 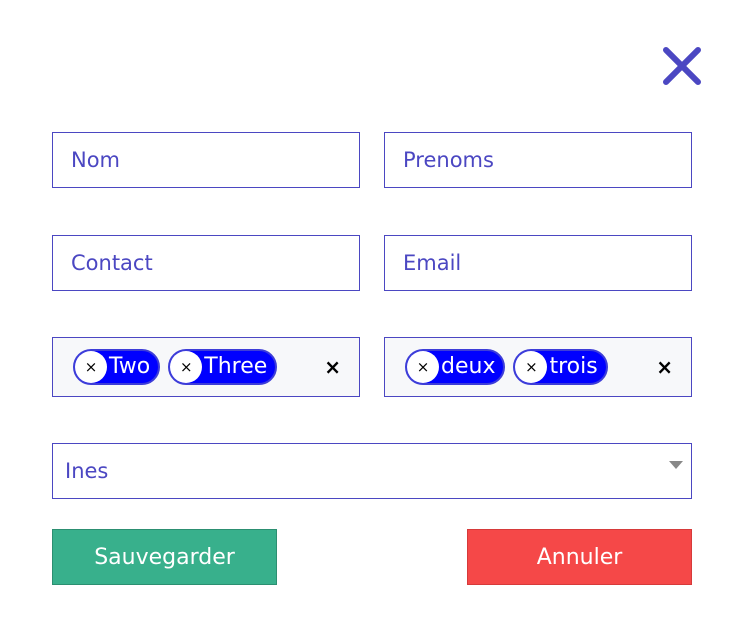 I want to click on nom-input, so click(x=206, y=160).